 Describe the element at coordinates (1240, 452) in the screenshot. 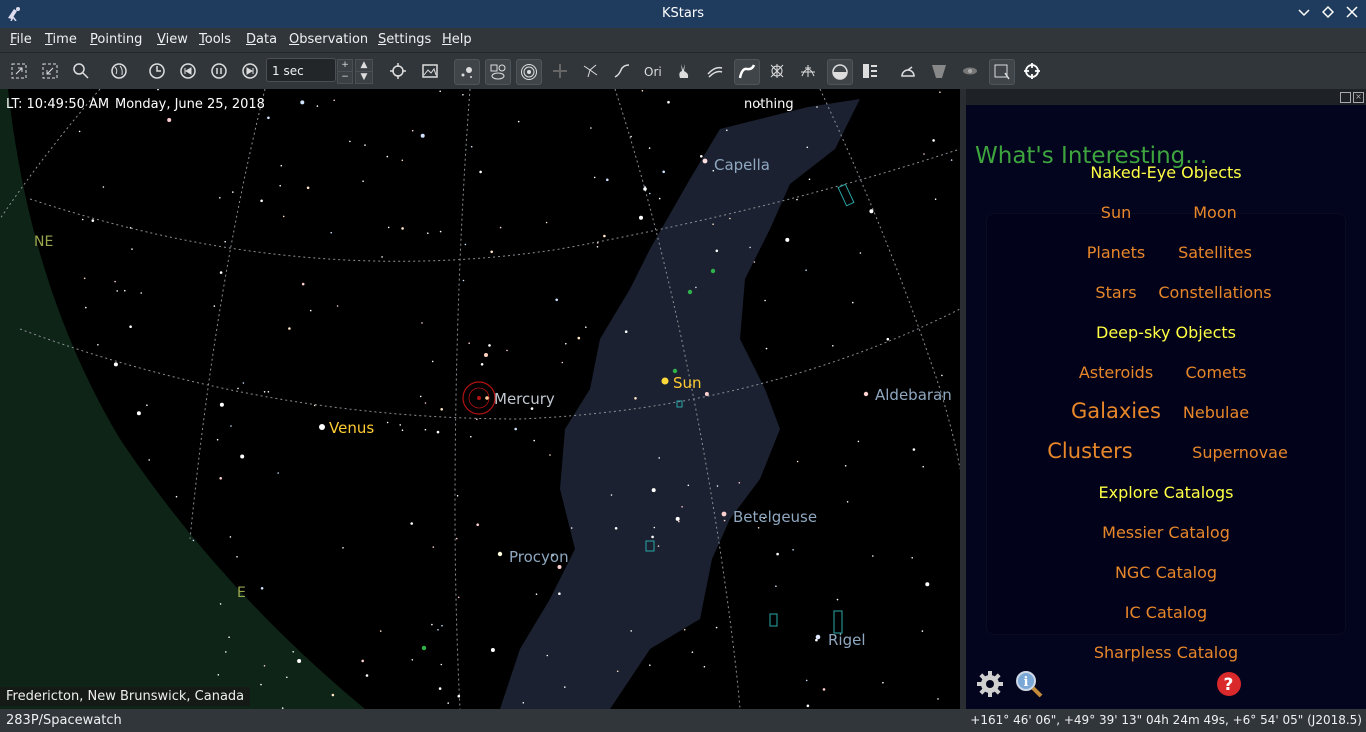

I see `category-supernovae: Supernovae` at that location.